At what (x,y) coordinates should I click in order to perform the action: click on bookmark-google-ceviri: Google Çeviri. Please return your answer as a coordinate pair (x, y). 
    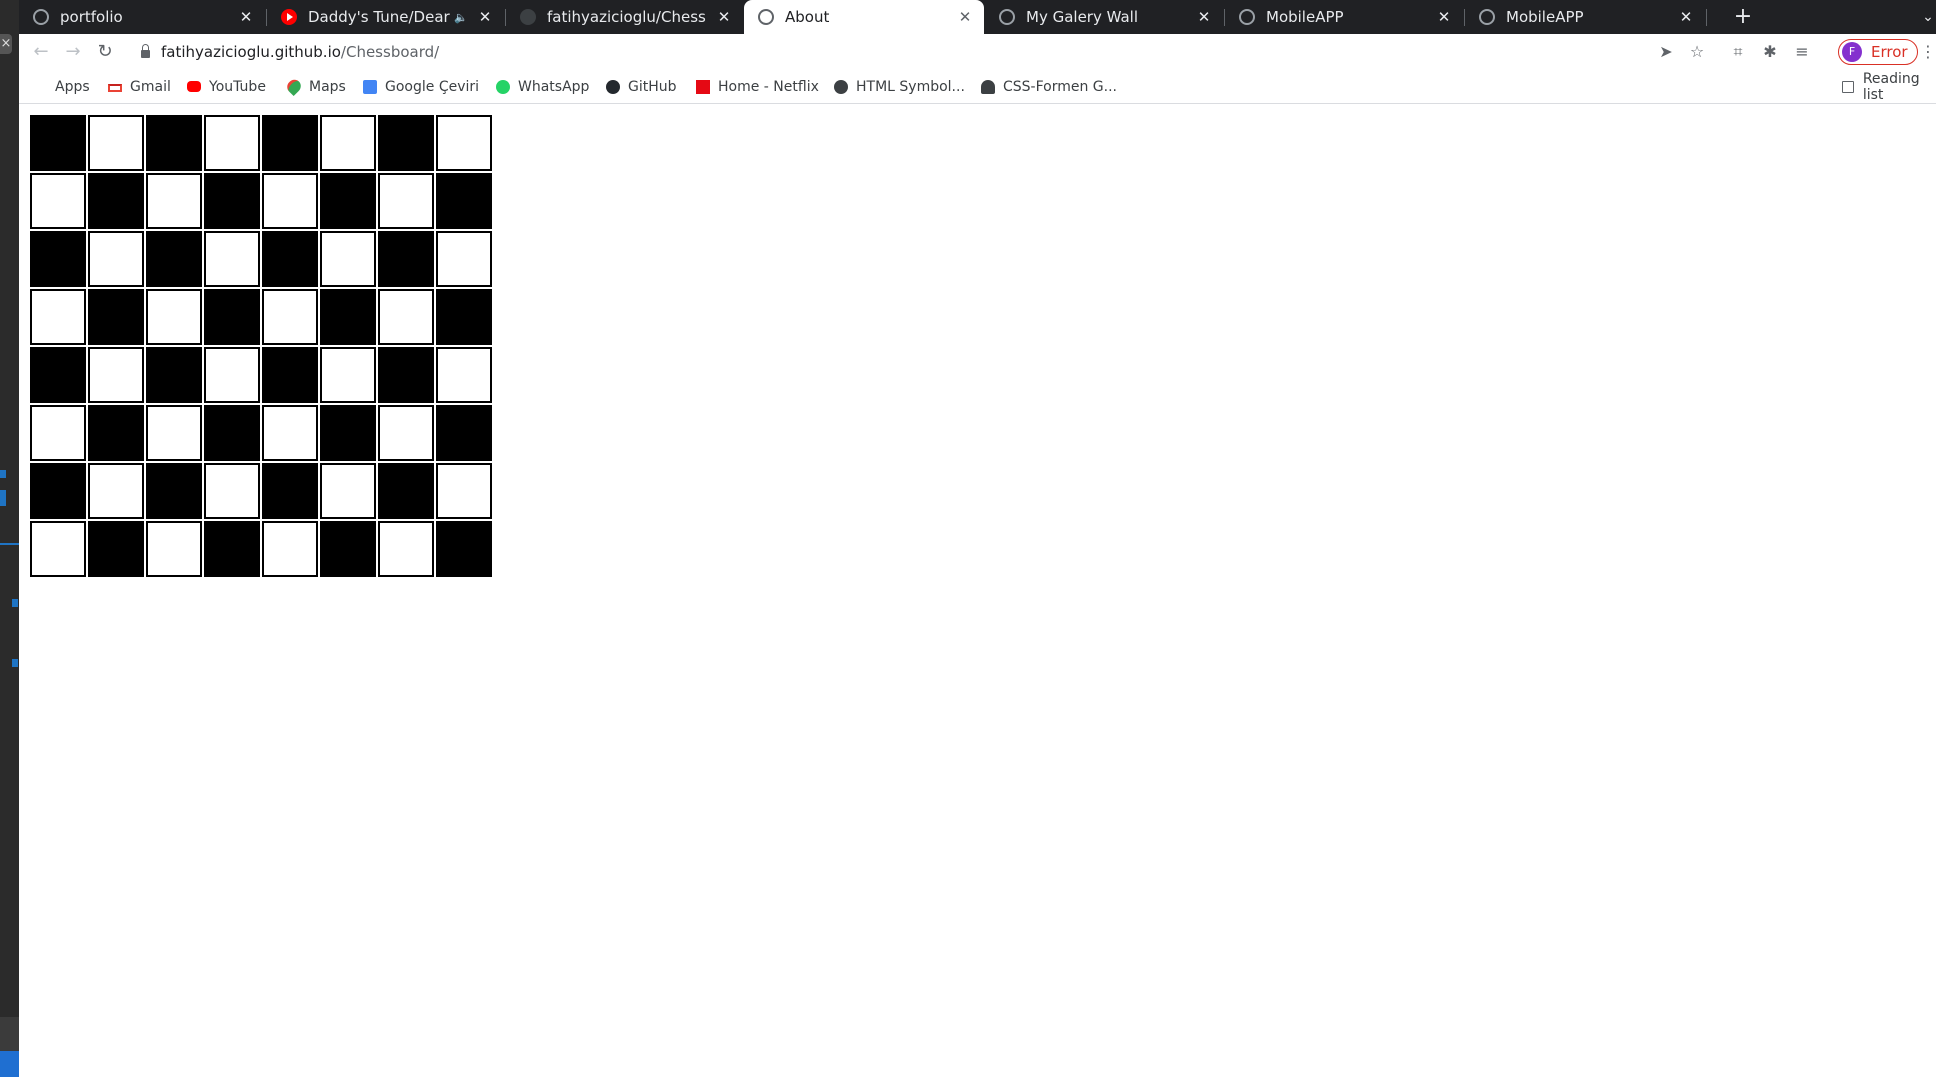
    Looking at the image, I should click on (421, 86).